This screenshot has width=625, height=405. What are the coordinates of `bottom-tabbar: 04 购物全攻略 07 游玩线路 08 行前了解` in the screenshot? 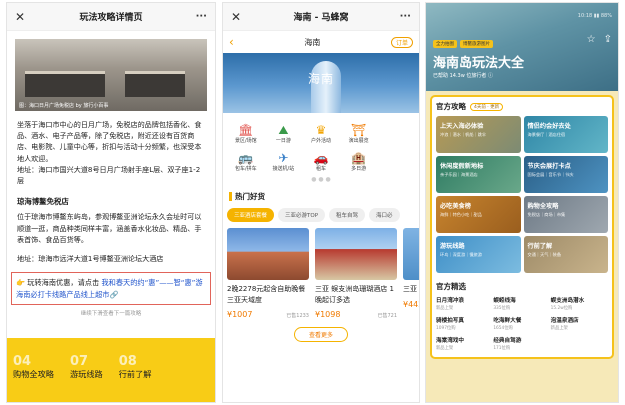 It's located at (111, 370).